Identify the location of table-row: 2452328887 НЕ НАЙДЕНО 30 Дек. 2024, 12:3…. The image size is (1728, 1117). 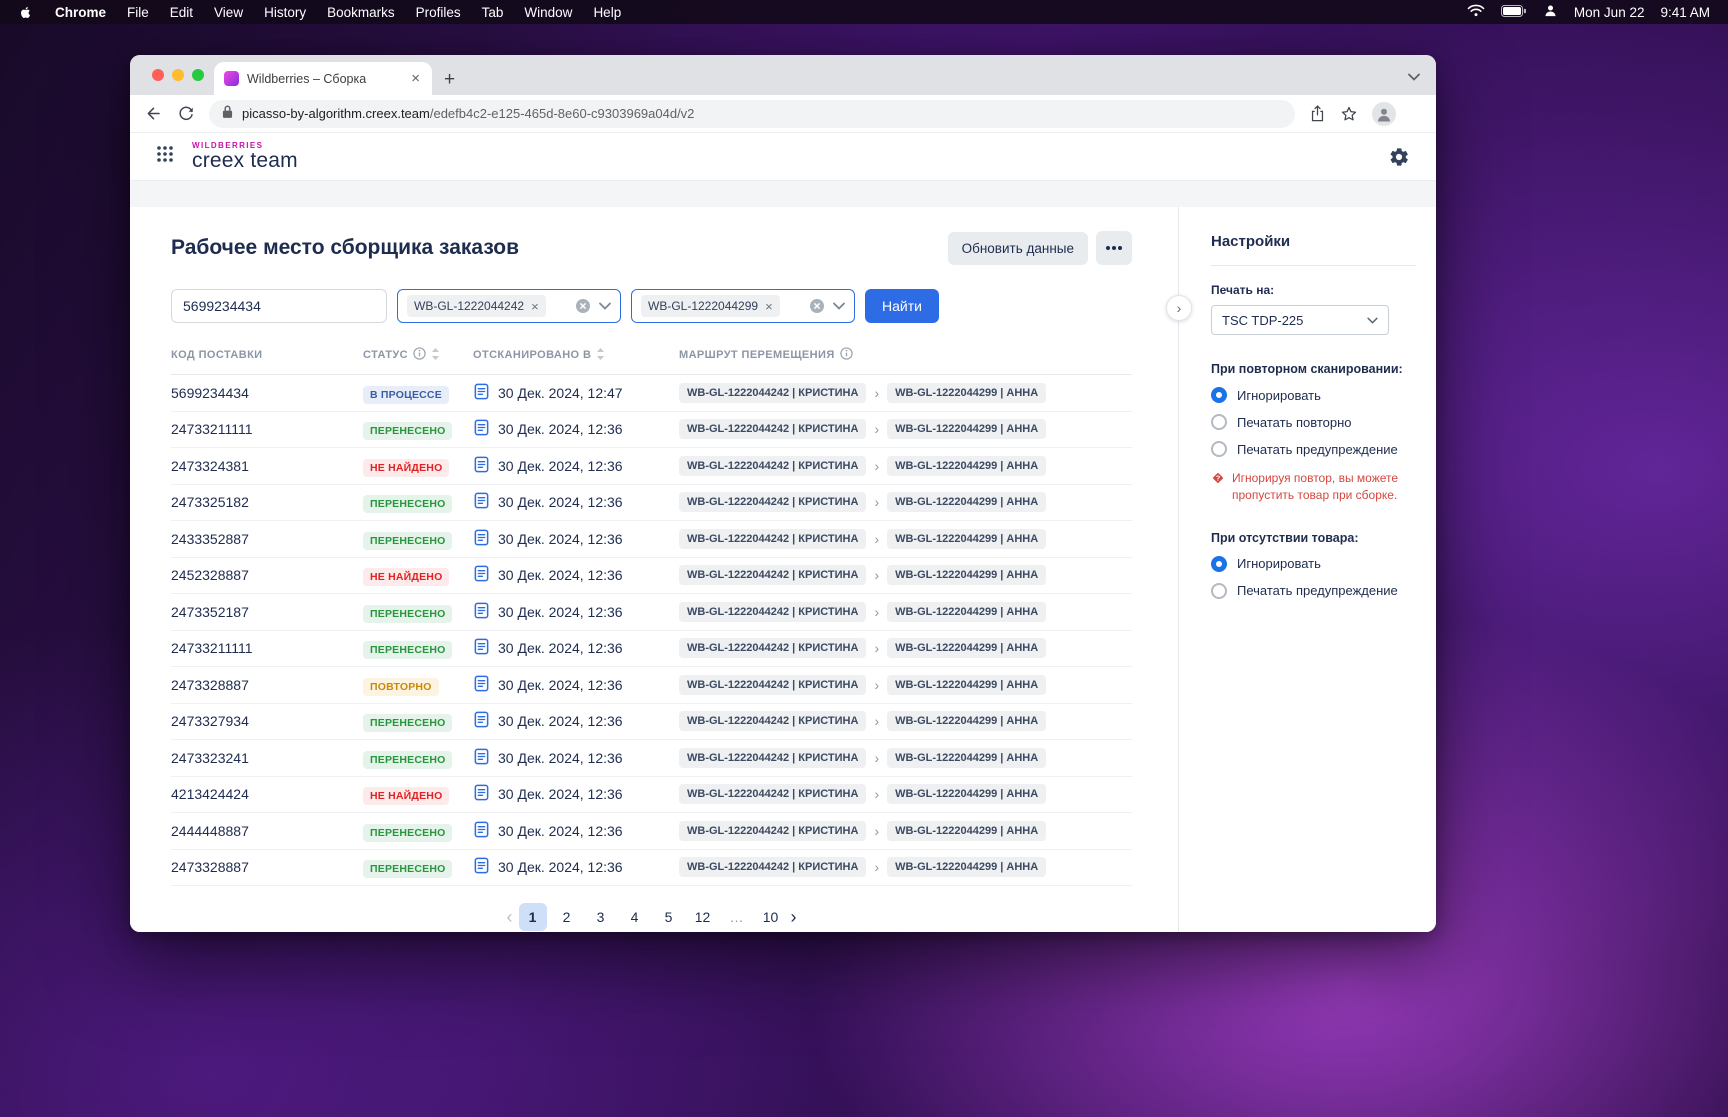
(651, 576).